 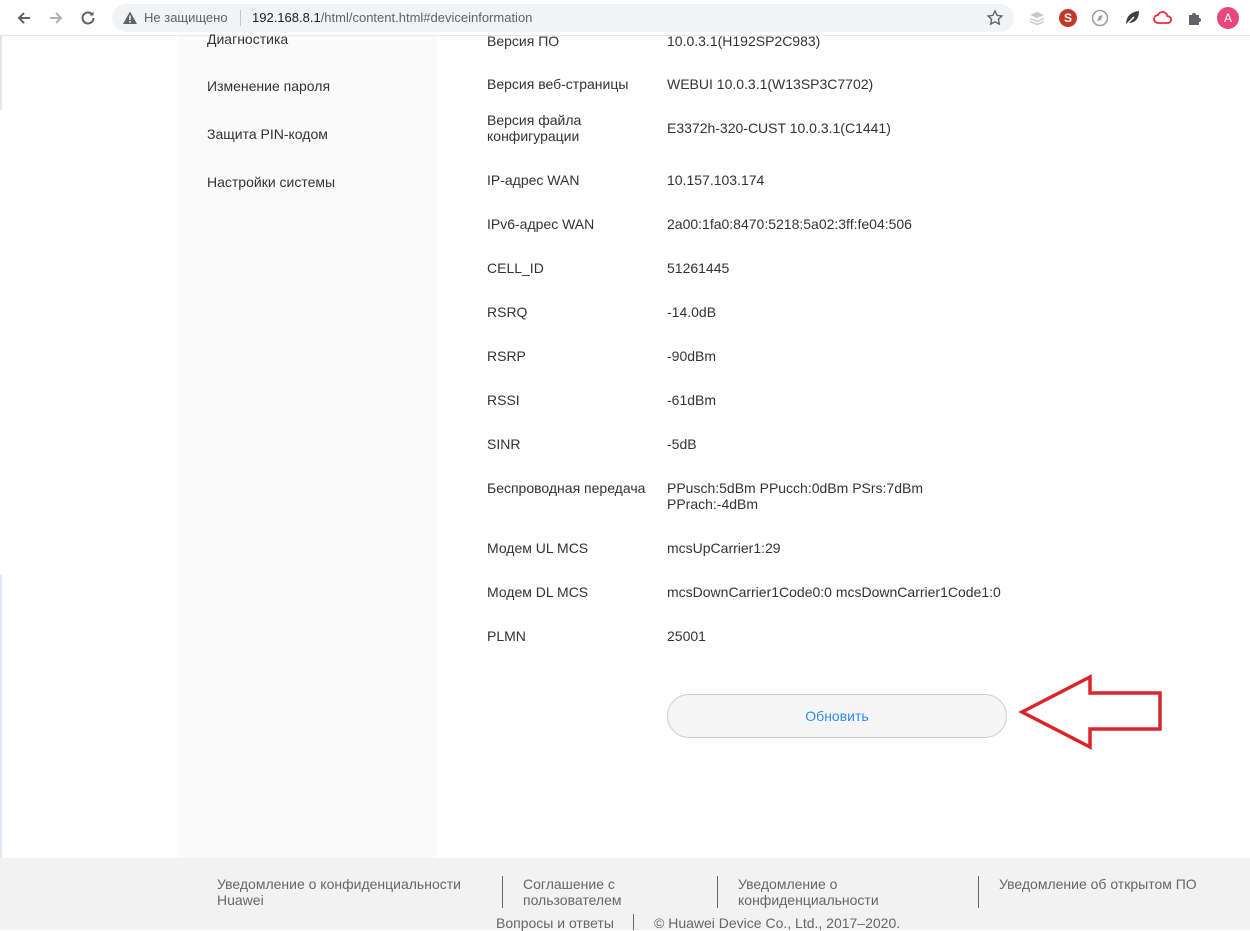 What do you see at coordinates (692, 356) in the screenshot?
I see `info-value: -90dBm` at bounding box center [692, 356].